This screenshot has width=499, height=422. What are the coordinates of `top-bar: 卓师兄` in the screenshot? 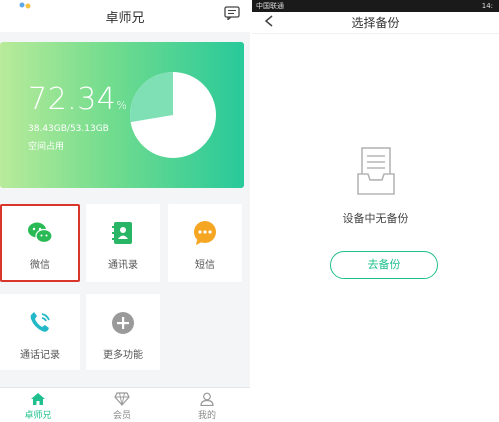 It's located at (125, 16).